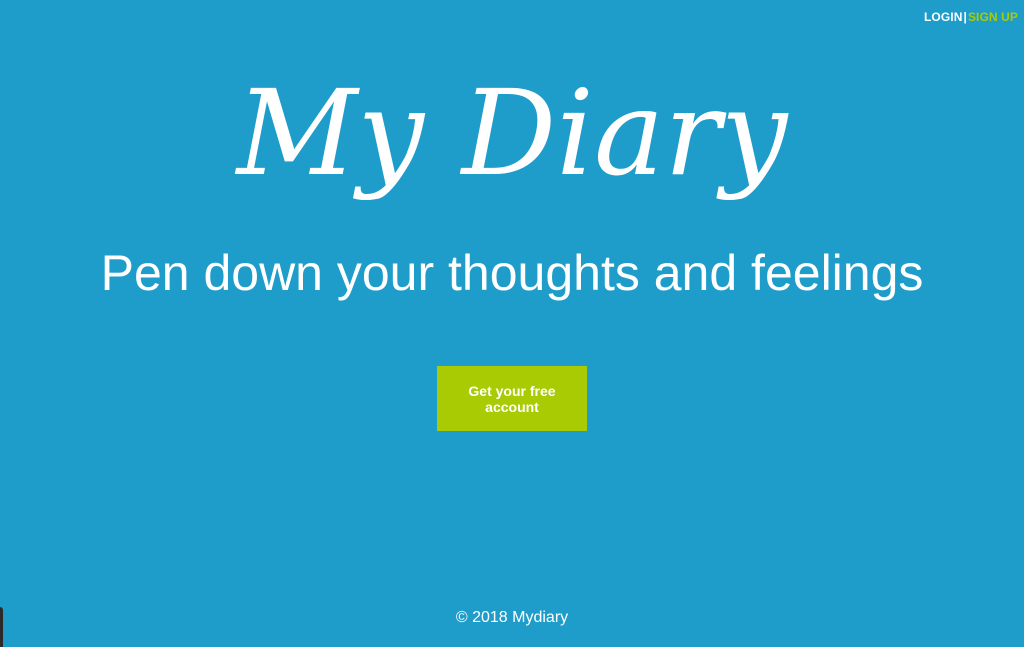 Image resolution: width=1024 pixels, height=647 pixels. What do you see at coordinates (512, 398) in the screenshot?
I see `get-free-account-button: Get your free account` at bounding box center [512, 398].